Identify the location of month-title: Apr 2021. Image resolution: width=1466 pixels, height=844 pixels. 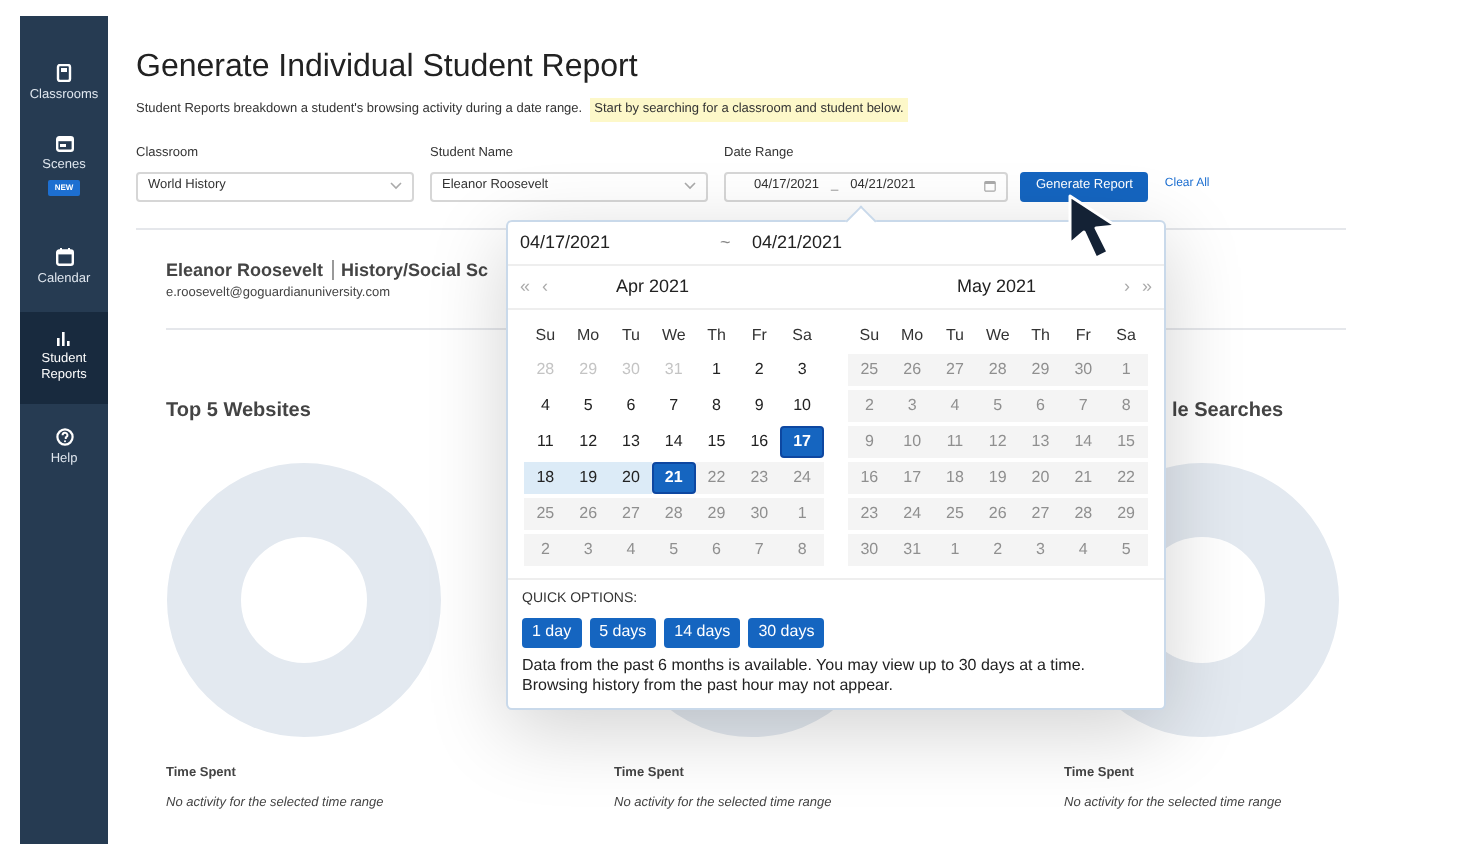
(653, 286).